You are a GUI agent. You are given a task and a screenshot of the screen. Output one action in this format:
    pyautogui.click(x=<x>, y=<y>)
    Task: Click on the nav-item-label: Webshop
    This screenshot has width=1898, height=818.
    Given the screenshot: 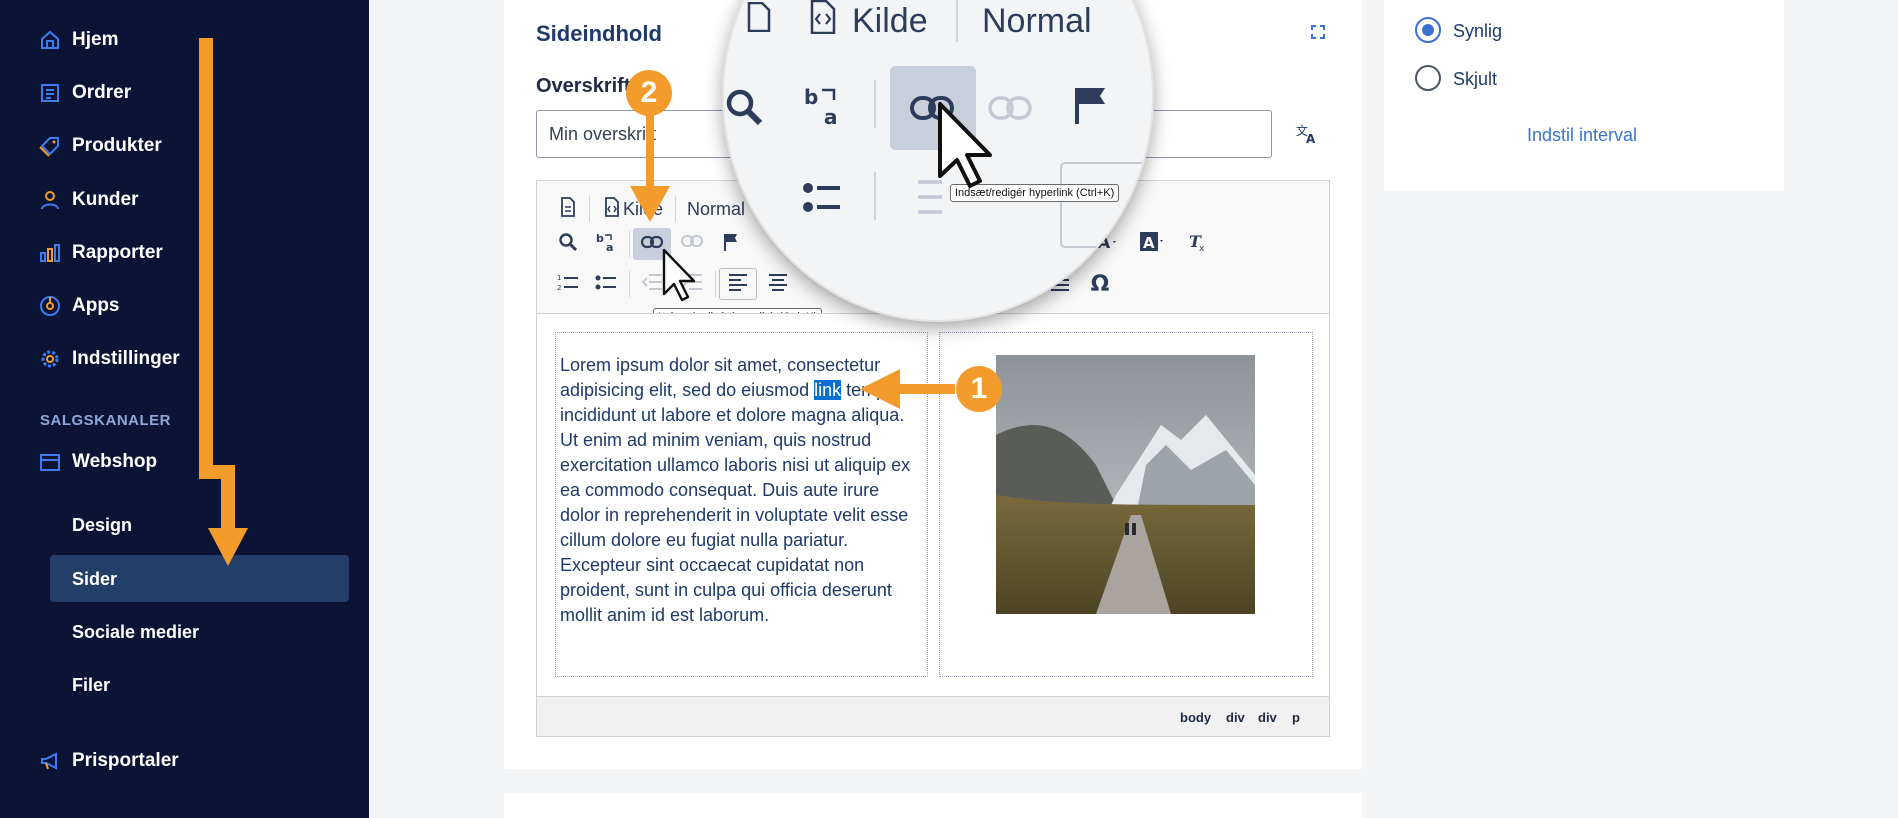 What is the action you would take?
    pyautogui.click(x=115, y=461)
    